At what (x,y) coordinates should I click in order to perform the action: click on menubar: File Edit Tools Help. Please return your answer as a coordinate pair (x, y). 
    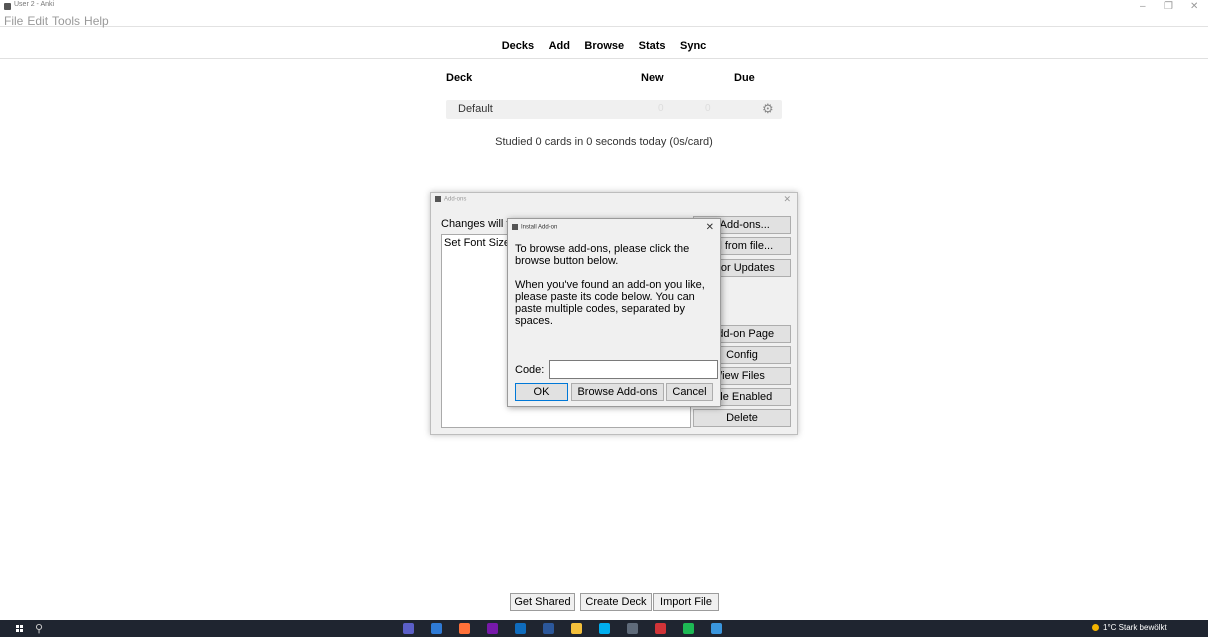
    Looking at the image, I should click on (604, 20).